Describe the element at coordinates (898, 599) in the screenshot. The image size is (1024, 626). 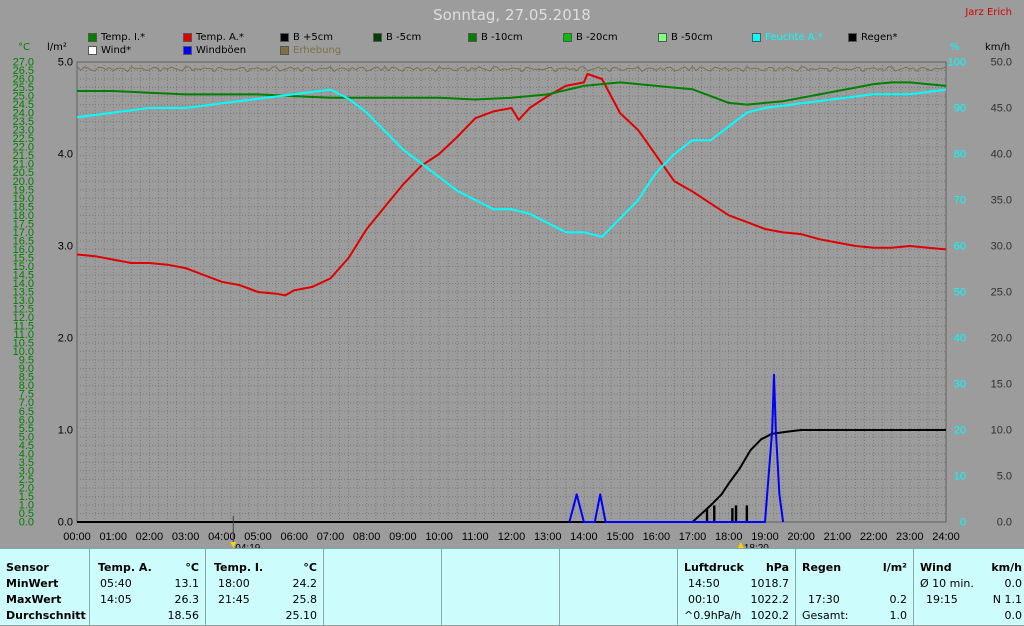
I see `rain-max-value: 0.2` at that location.